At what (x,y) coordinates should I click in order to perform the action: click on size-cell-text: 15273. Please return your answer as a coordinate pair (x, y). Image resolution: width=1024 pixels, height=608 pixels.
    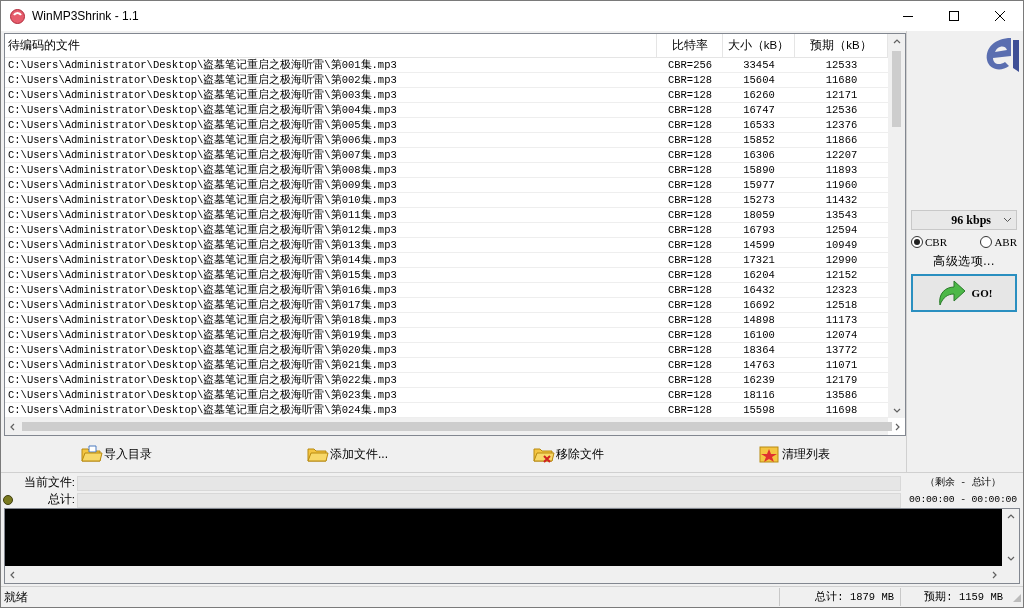
    Looking at the image, I should click on (759, 200).